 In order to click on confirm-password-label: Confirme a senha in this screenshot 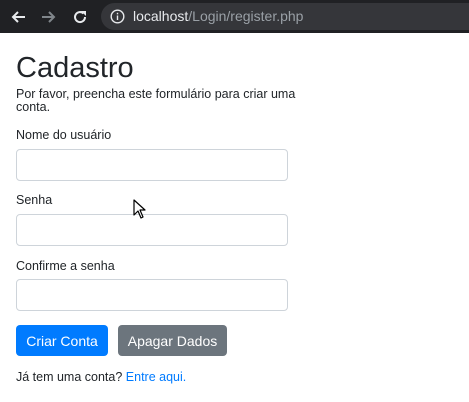, I will do `click(65, 266)`.